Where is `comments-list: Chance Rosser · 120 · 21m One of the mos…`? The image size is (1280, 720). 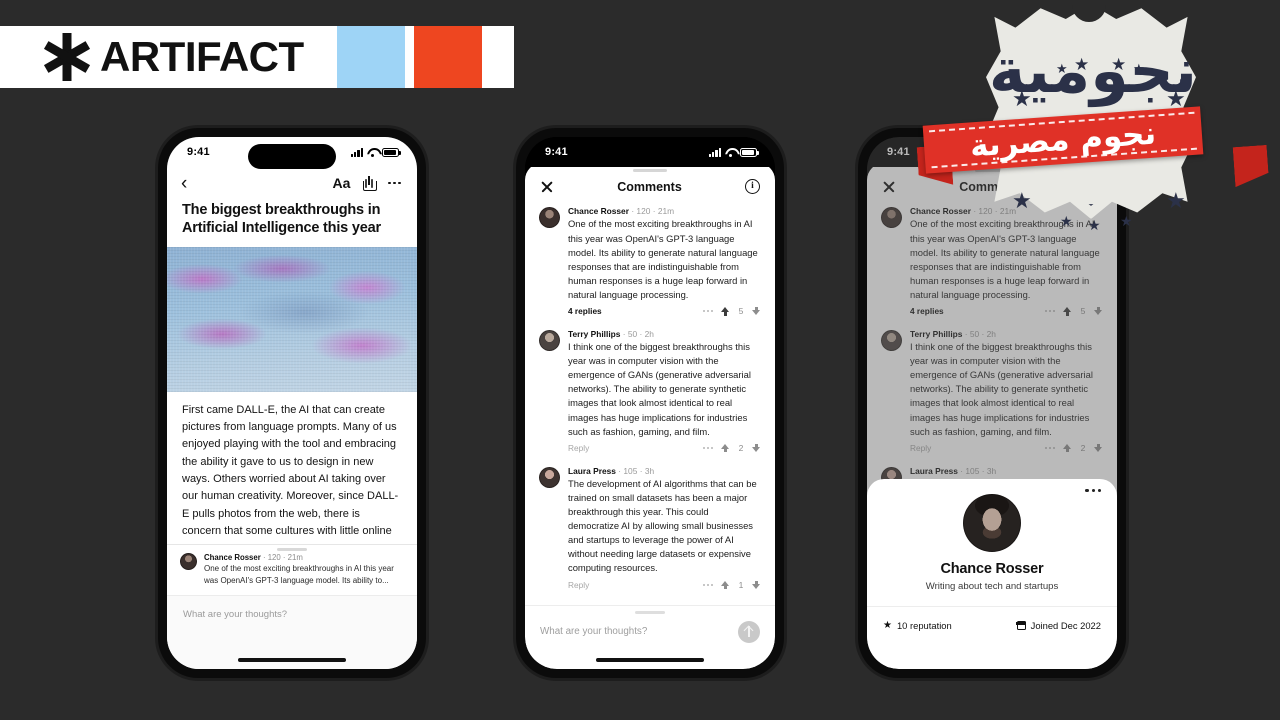
comments-list: Chance Rosser · 120 · 21m One of the mos… is located at coordinates (650, 403).